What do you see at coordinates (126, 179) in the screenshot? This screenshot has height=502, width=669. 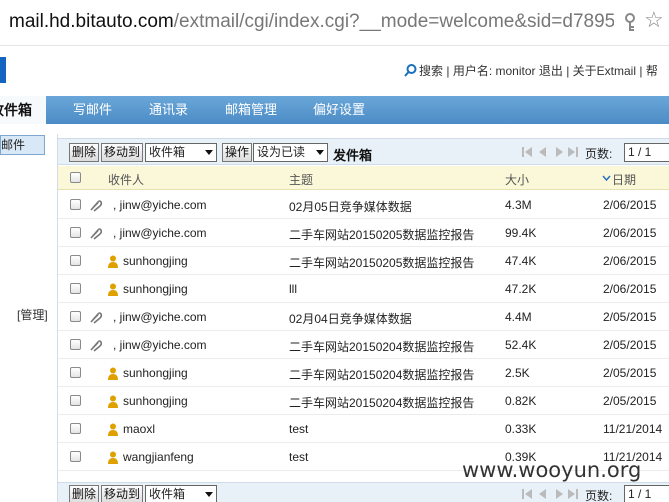 I see `column-recipient: 收件人` at bounding box center [126, 179].